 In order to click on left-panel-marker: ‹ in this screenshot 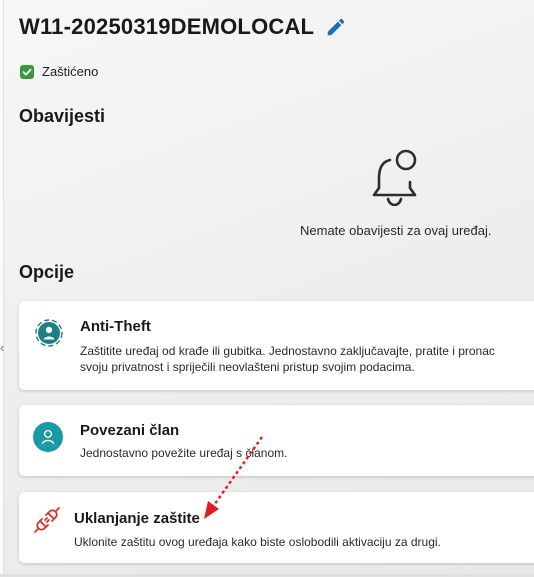, I will do `click(2, 347)`.